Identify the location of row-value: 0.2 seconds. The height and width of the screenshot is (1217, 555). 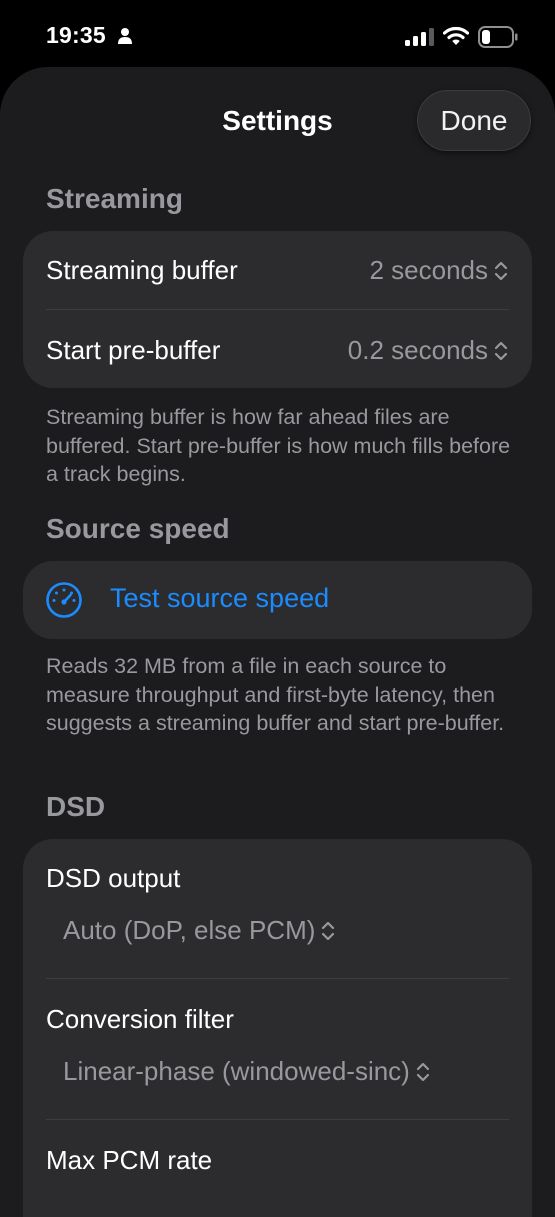
(428, 350).